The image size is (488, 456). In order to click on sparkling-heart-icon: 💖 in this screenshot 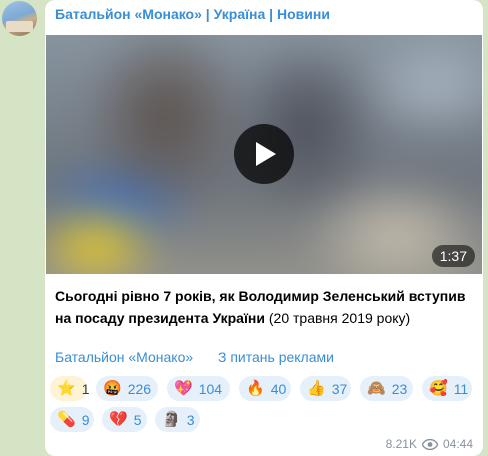, I will do `click(183, 388)`.